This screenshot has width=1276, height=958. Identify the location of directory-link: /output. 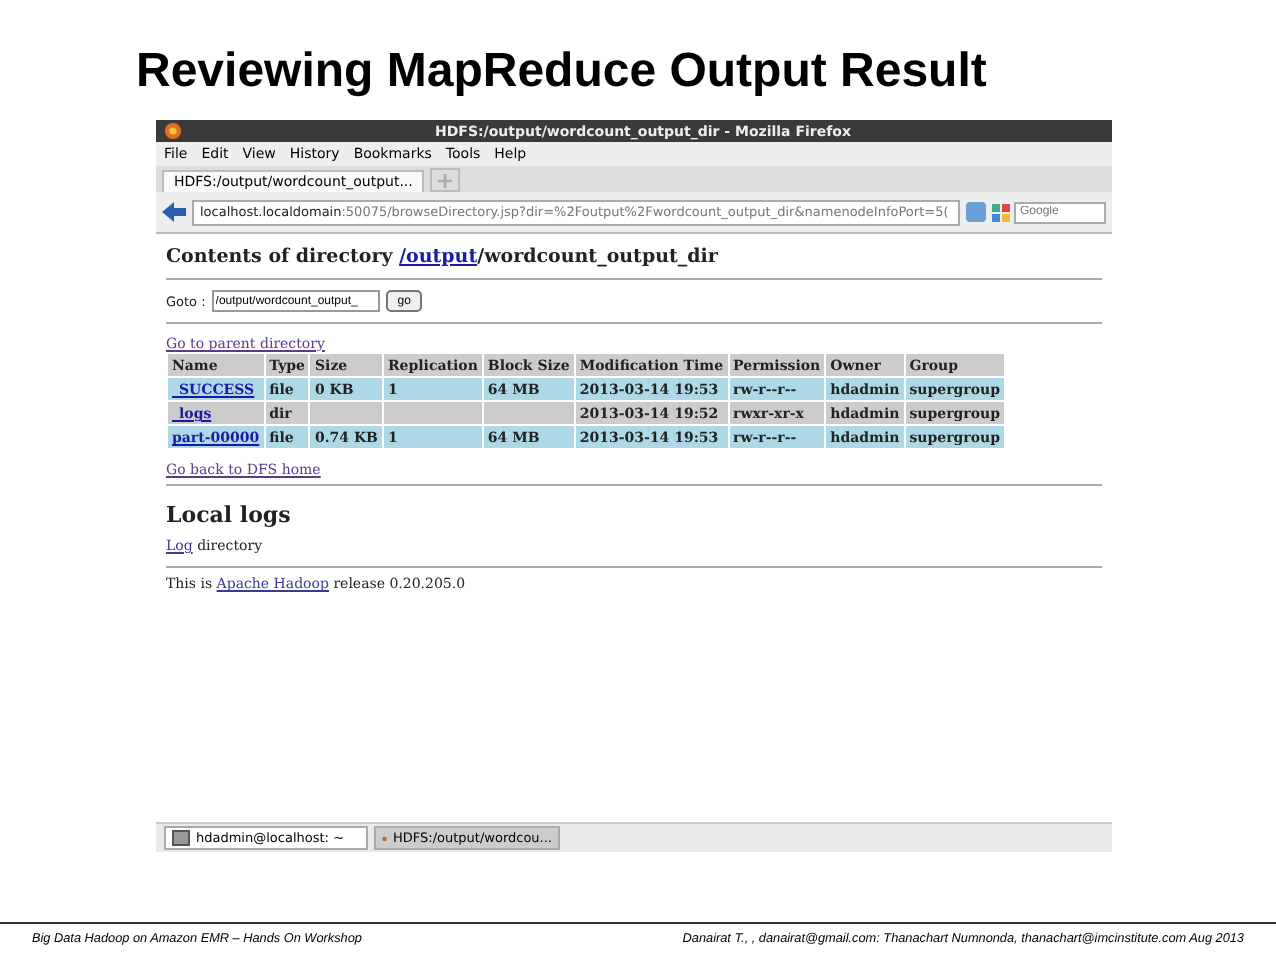
(438, 257).